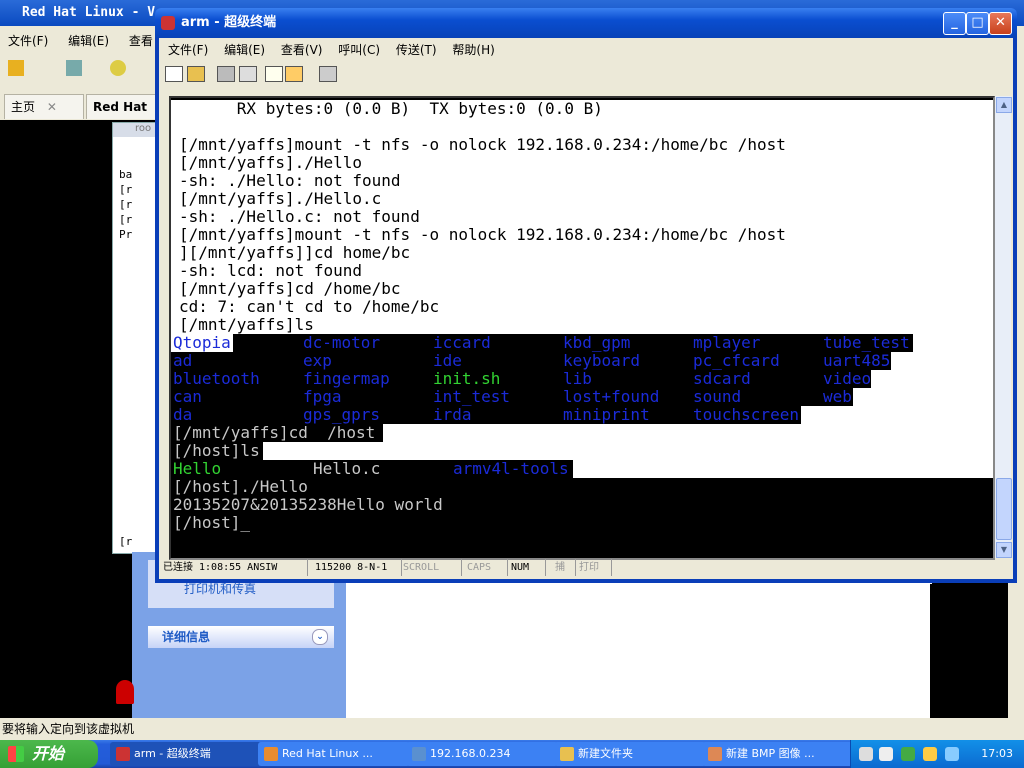  I want to click on chevron-down-icon: ⌄, so click(320, 637).